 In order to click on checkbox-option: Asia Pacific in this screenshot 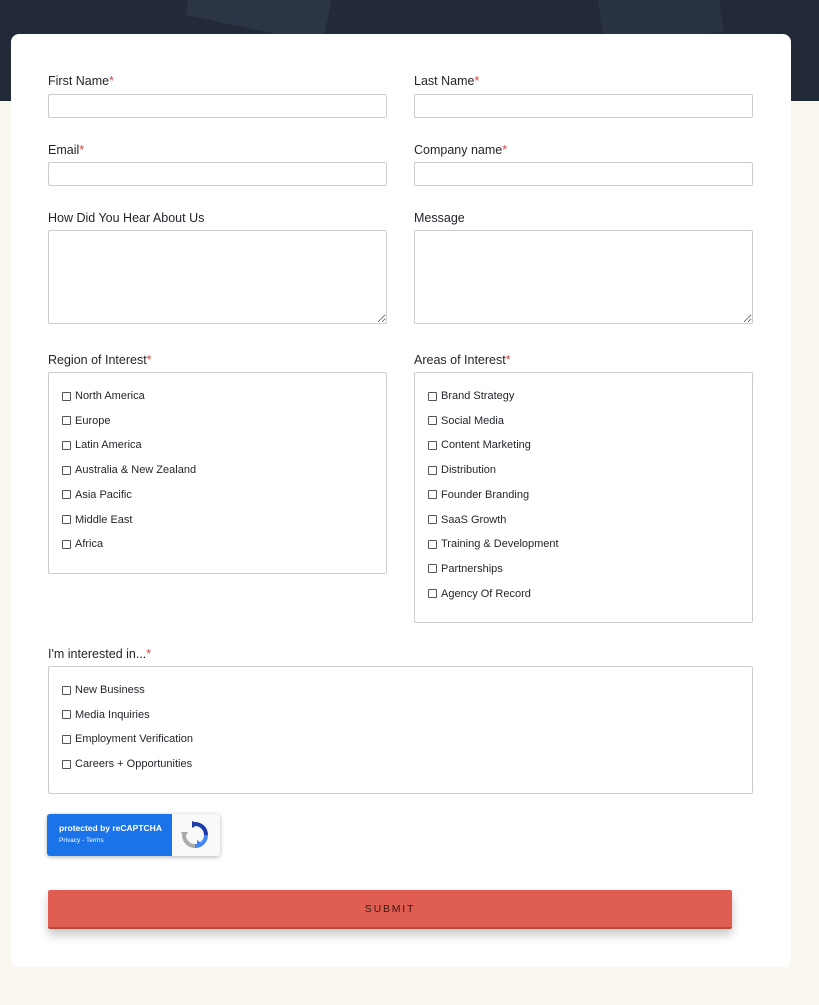, I will do `click(97, 495)`.